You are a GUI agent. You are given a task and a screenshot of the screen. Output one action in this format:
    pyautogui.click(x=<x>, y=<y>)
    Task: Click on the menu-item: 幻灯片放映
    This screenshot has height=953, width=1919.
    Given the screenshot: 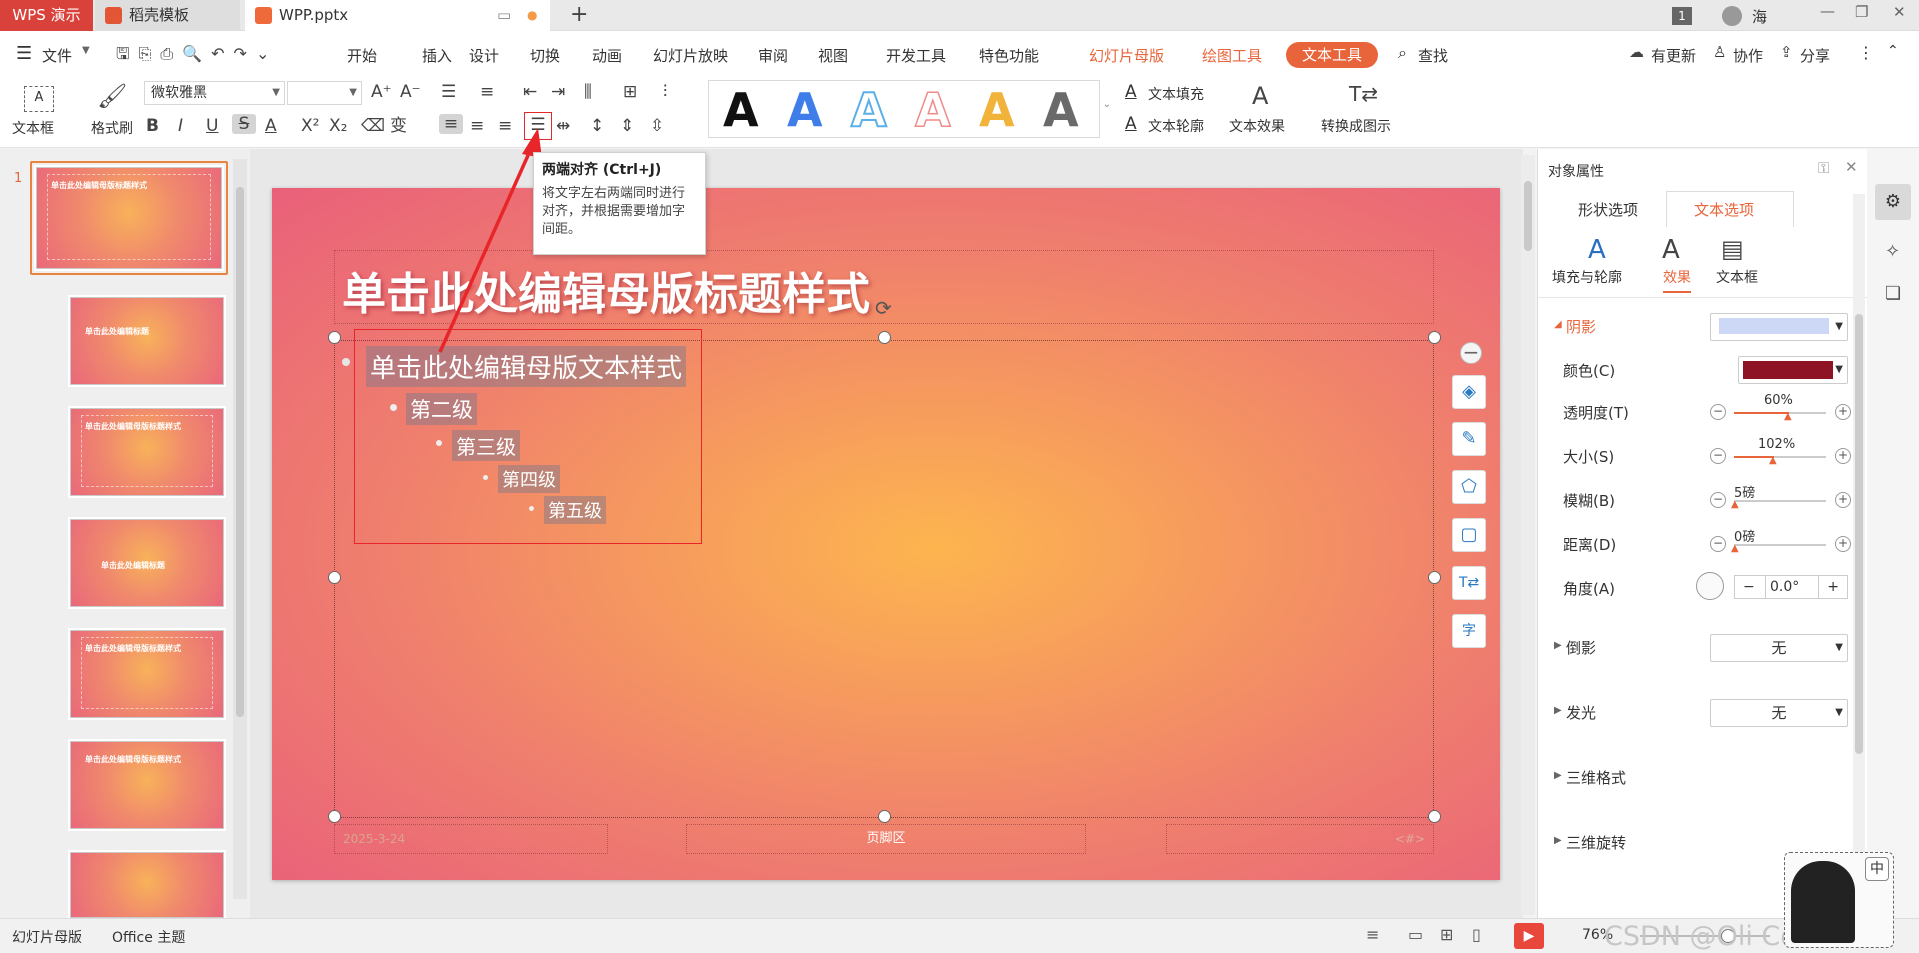 What is the action you would take?
    pyautogui.click(x=690, y=55)
    